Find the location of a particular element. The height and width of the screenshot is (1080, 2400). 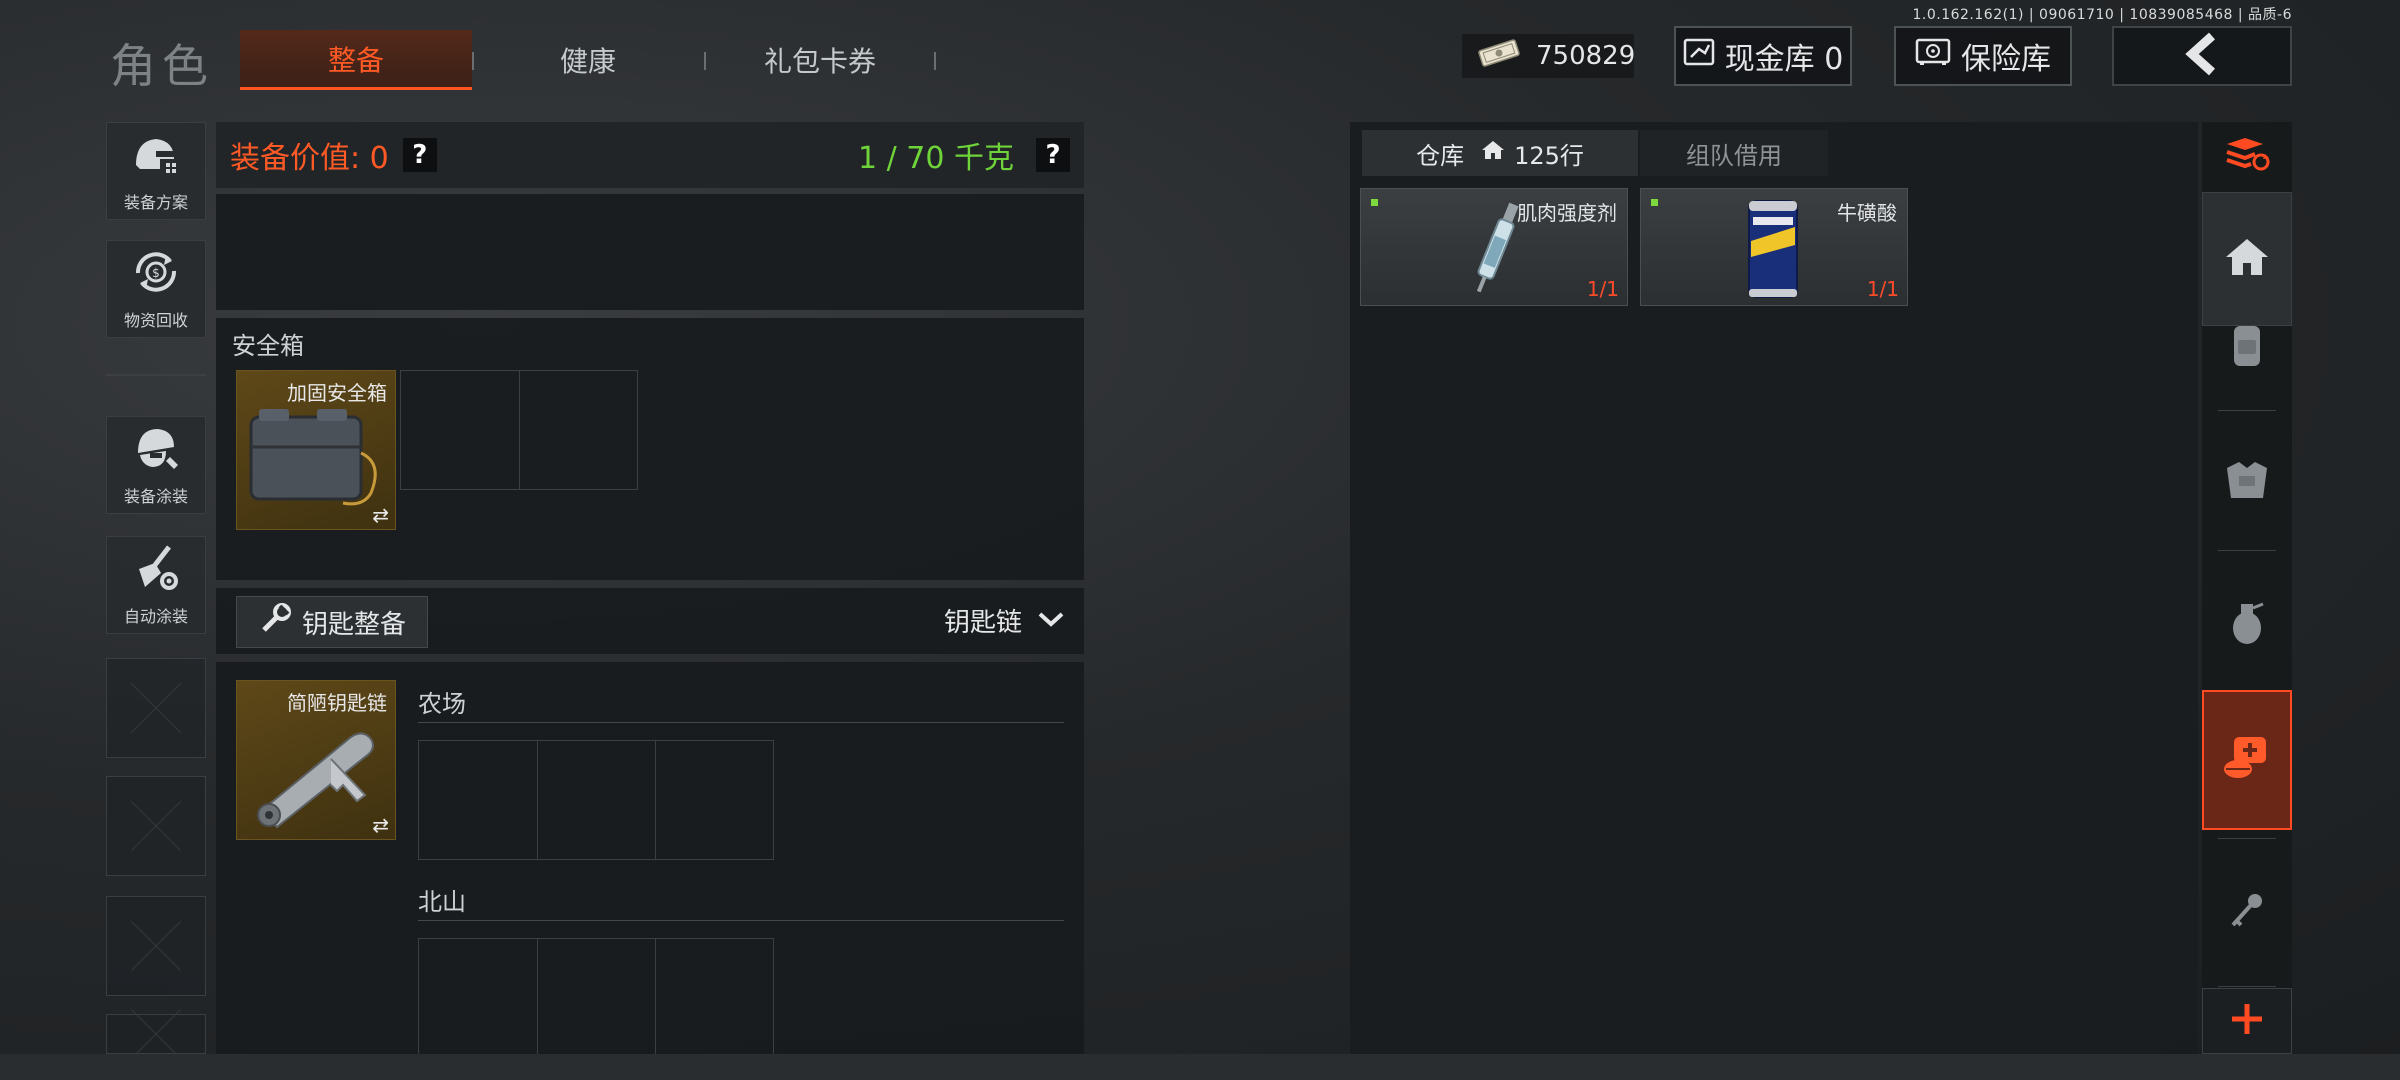

safe-vault-button: 保险库 is located at coordinates (1983, 56).